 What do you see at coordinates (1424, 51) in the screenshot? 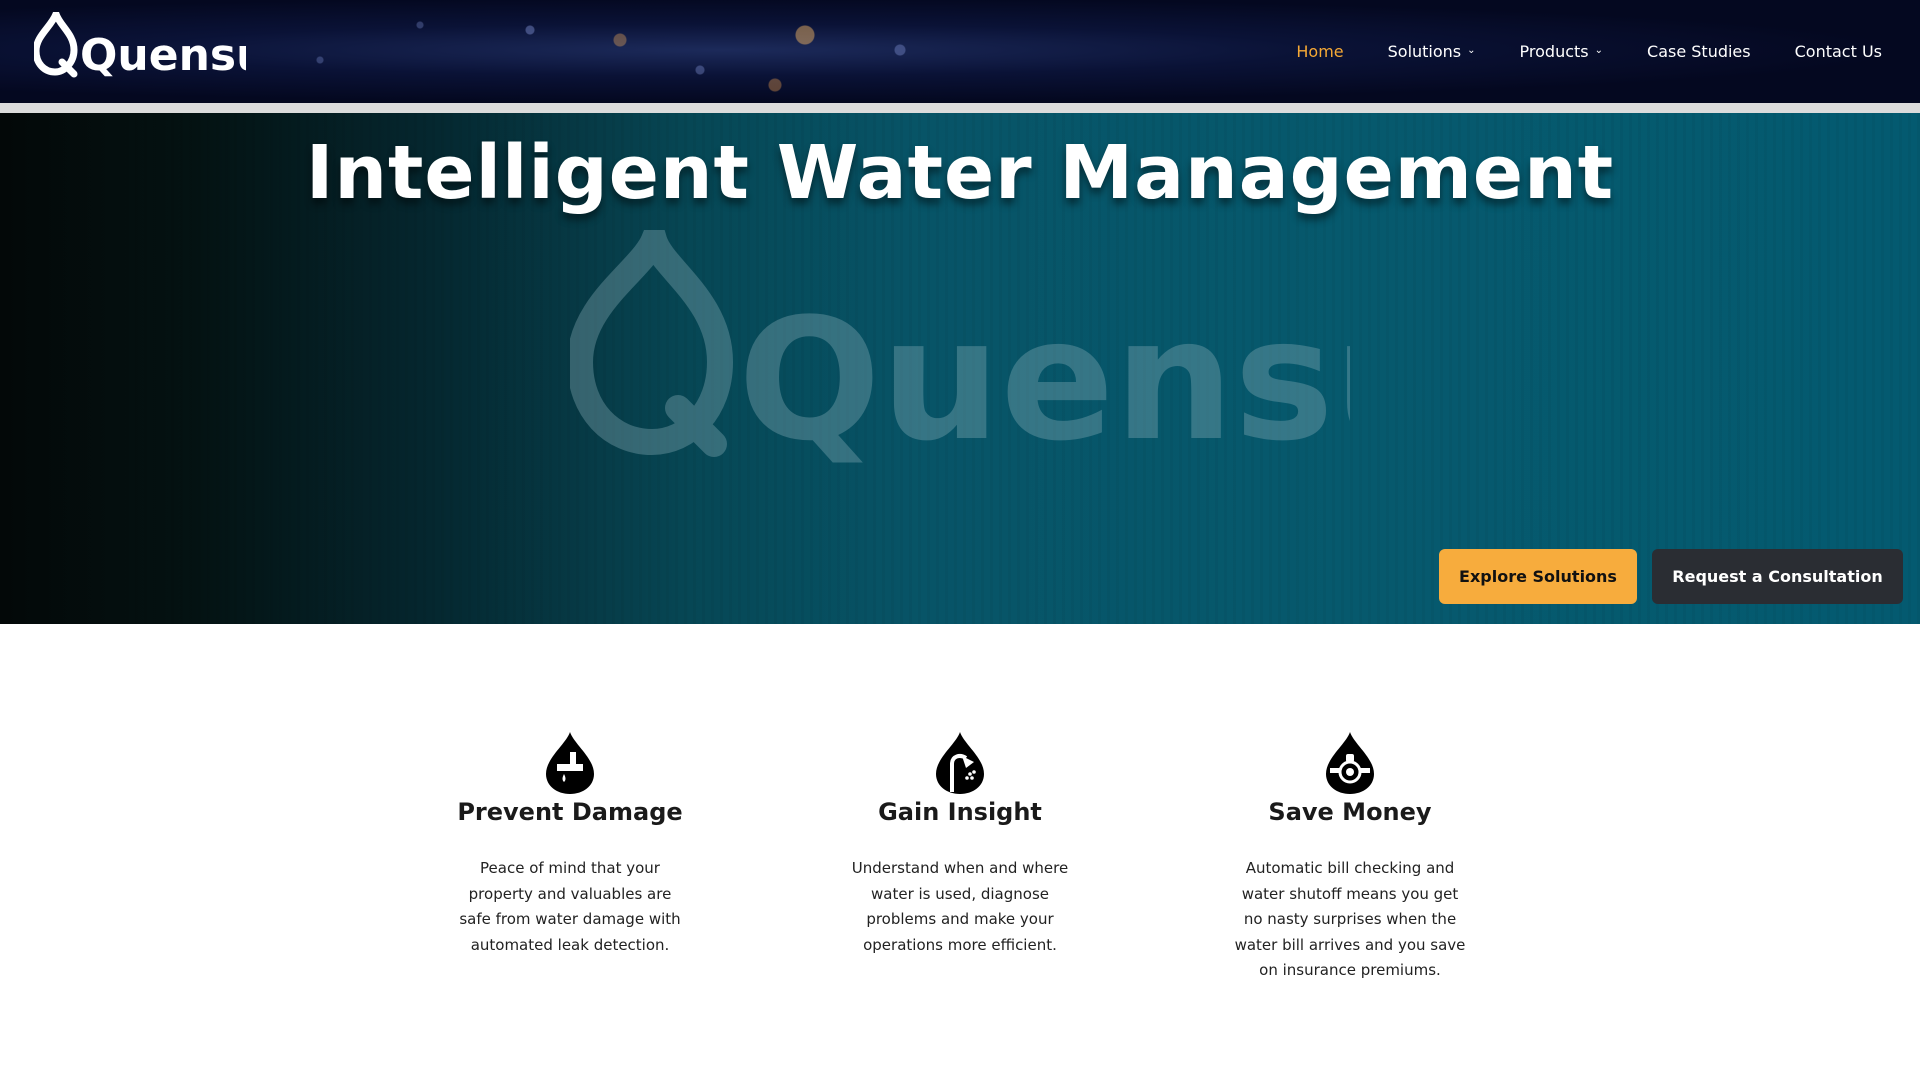
I see `nav-solutions-label: Solutions` at bounding box center [1424, 51].